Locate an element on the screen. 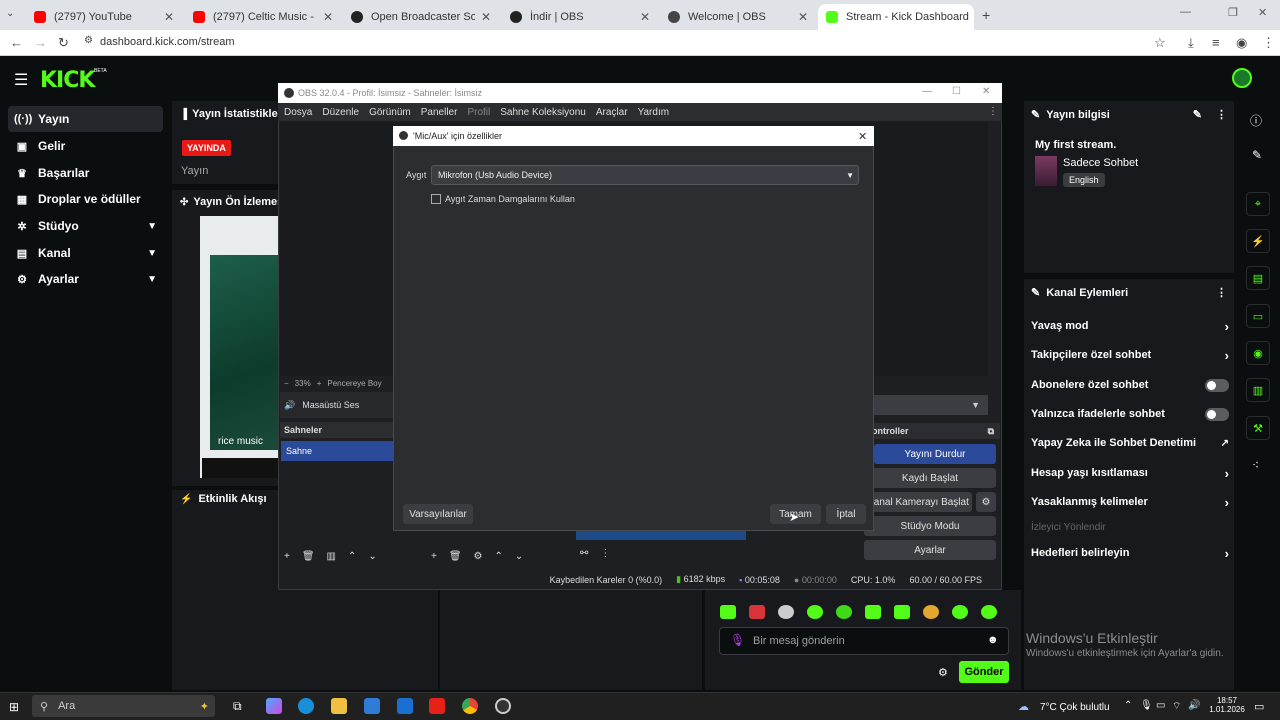  maximize-icon: ❐ is located at coordinates (1233, 12).